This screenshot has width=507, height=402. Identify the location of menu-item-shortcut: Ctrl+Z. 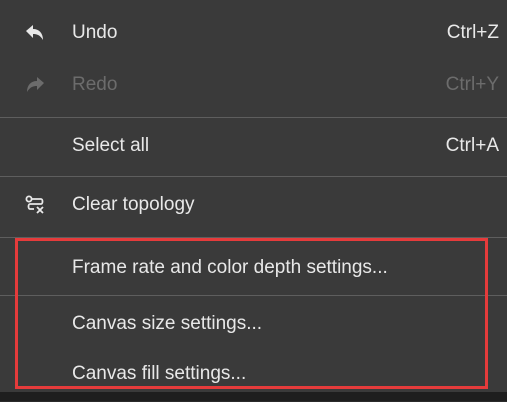
(472, 32).